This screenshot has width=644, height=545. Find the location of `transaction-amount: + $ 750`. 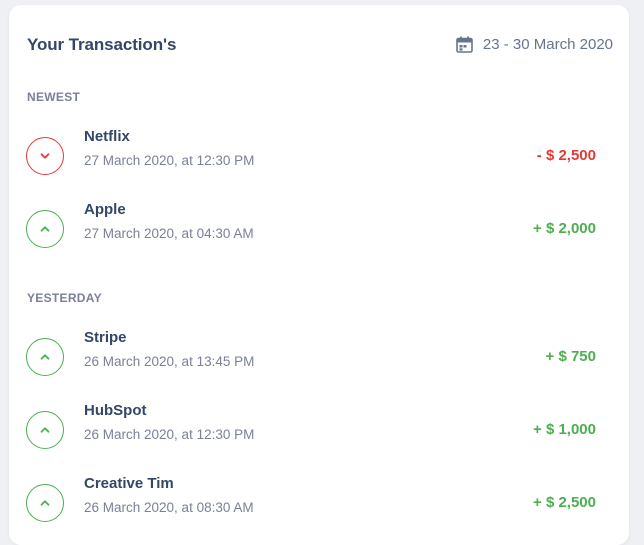

transaction-amount: + $ 750 is located at coordinates (570, 356).